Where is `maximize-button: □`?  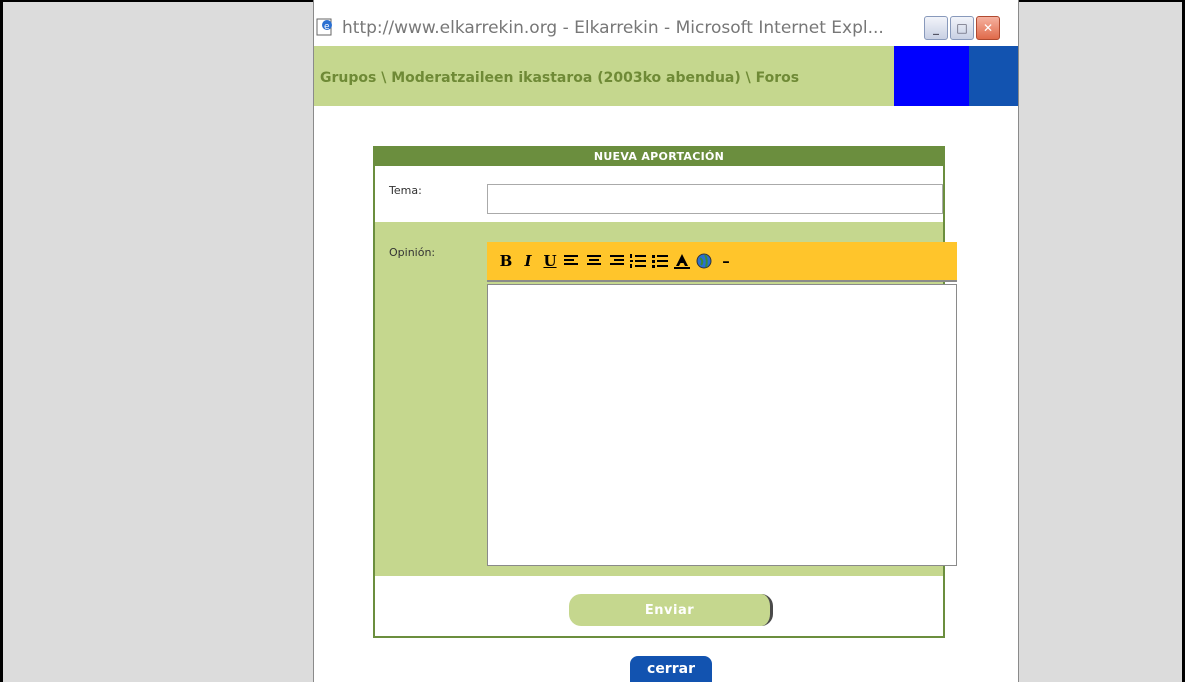 maximize-button: □ is located at coordinates (962, 28).